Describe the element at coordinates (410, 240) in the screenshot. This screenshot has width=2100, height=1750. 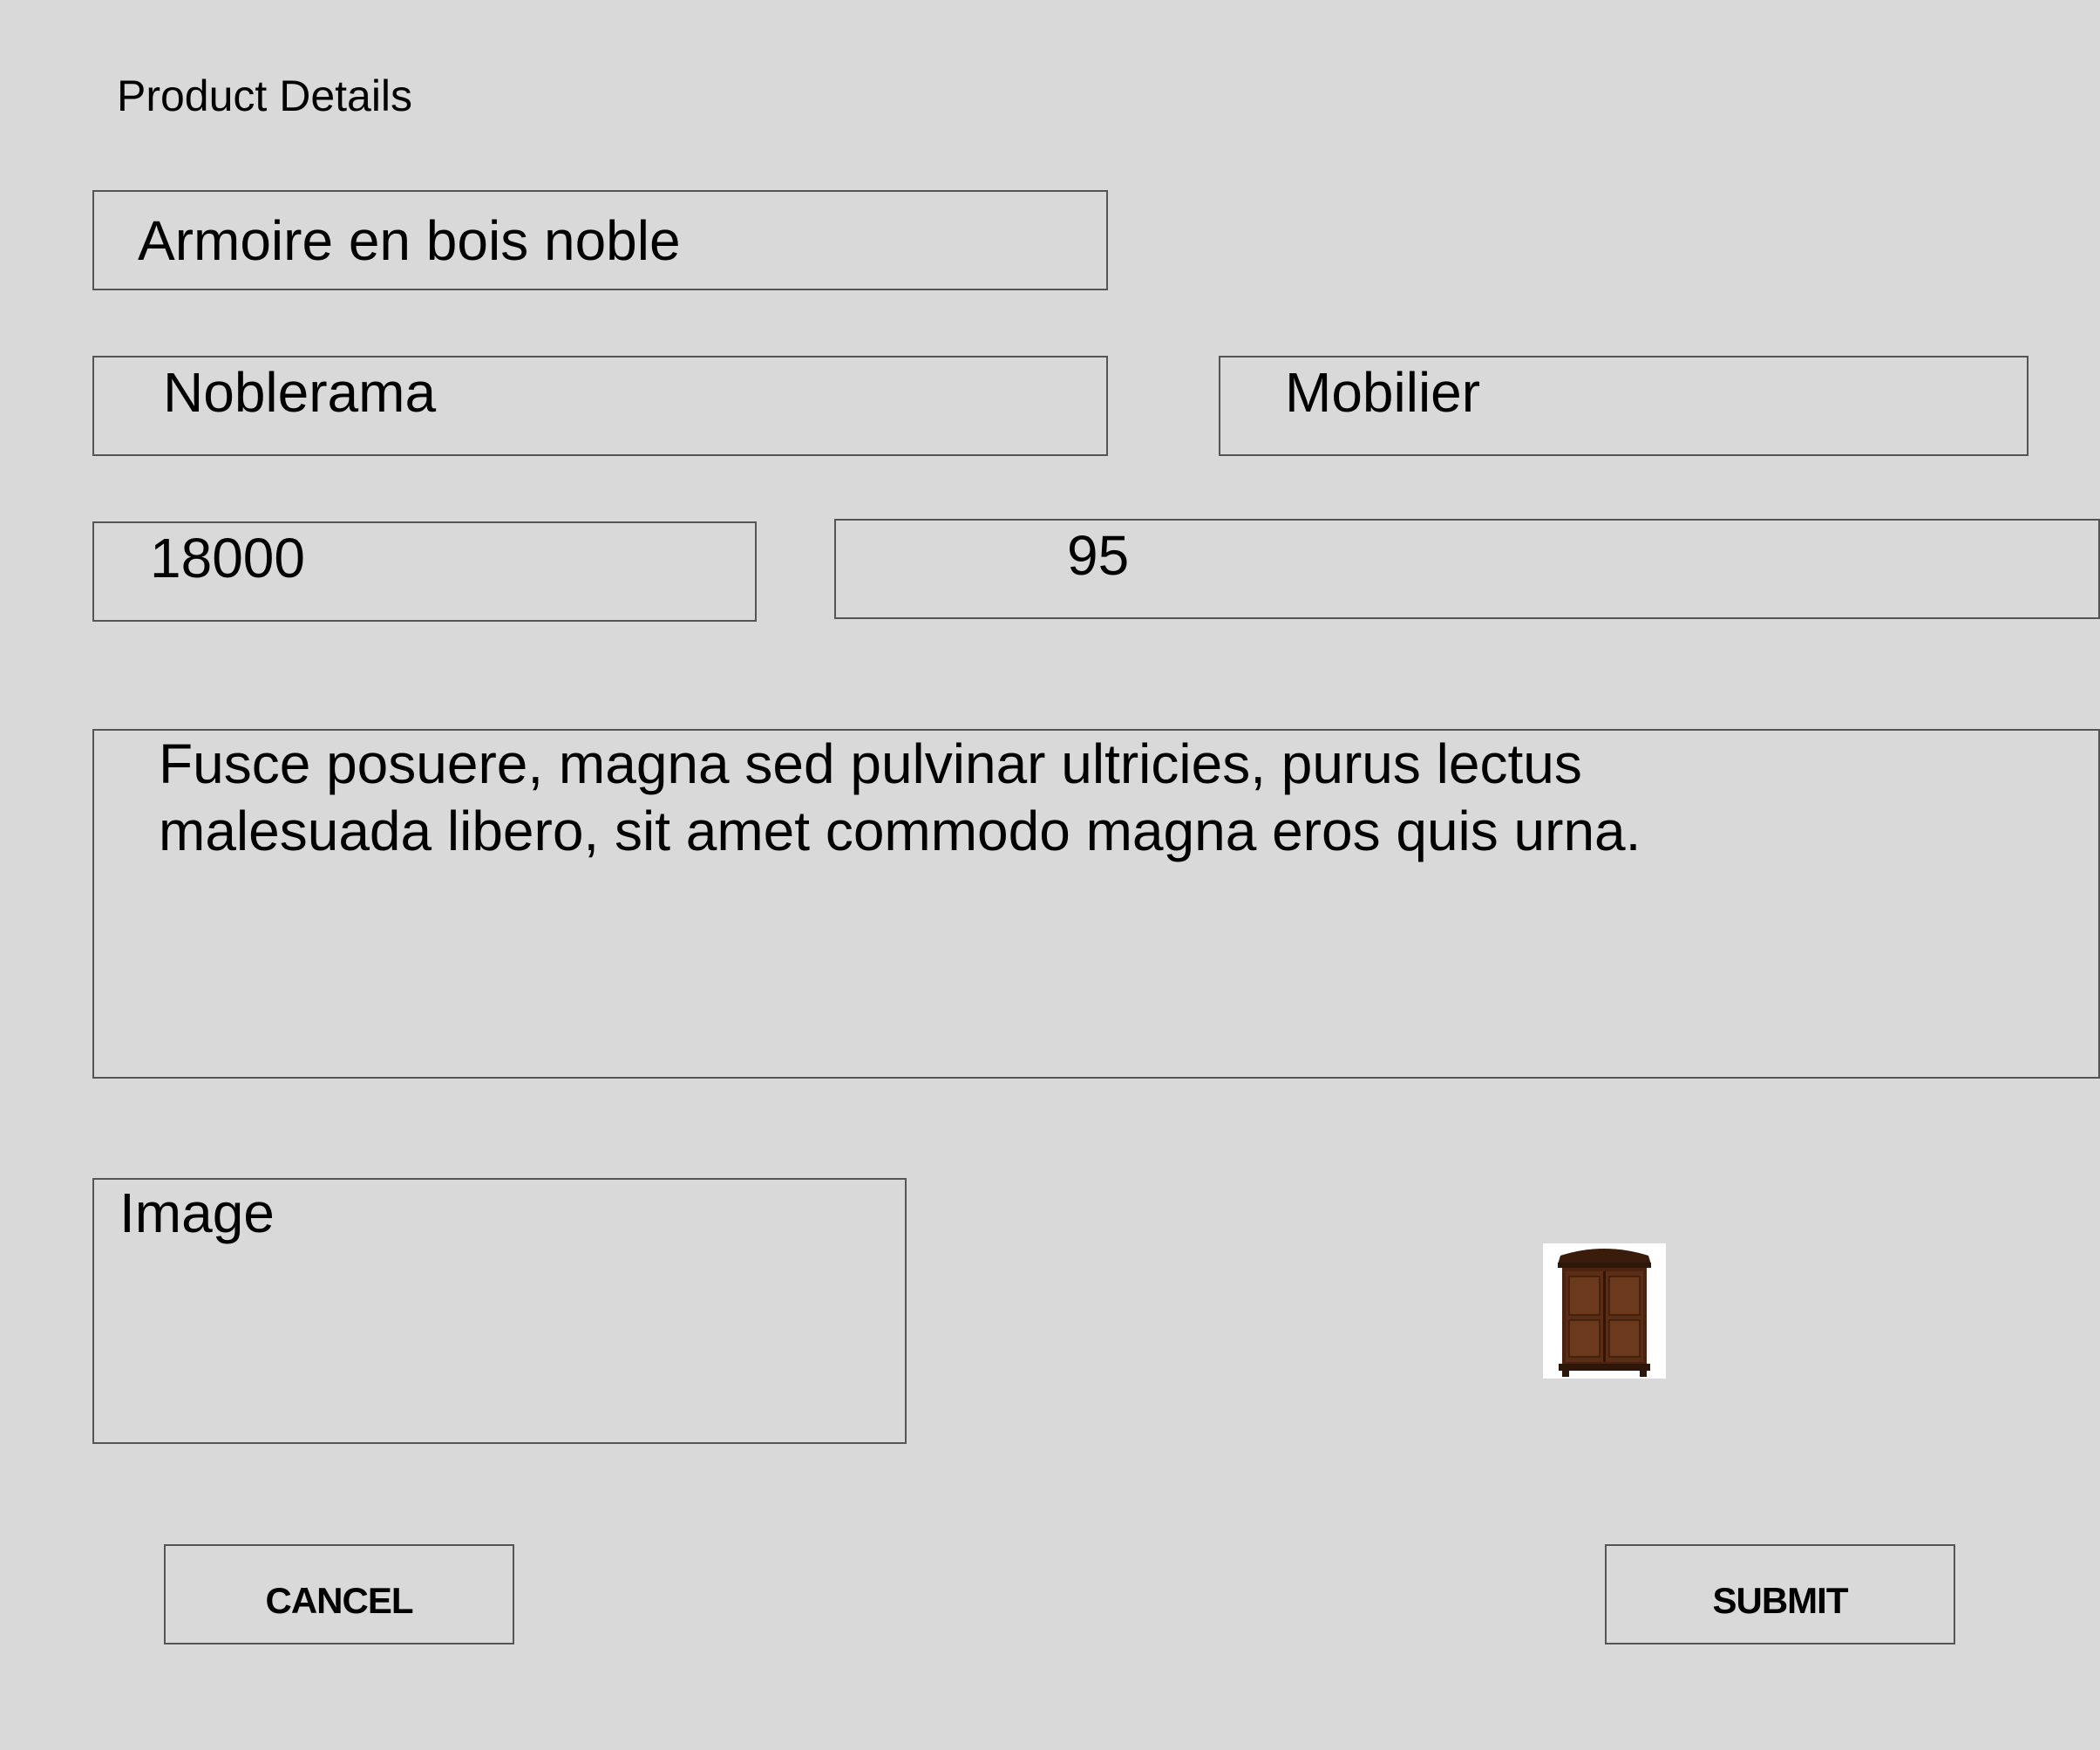
I see `product-name-value: Armoire en bois noble` at that location.